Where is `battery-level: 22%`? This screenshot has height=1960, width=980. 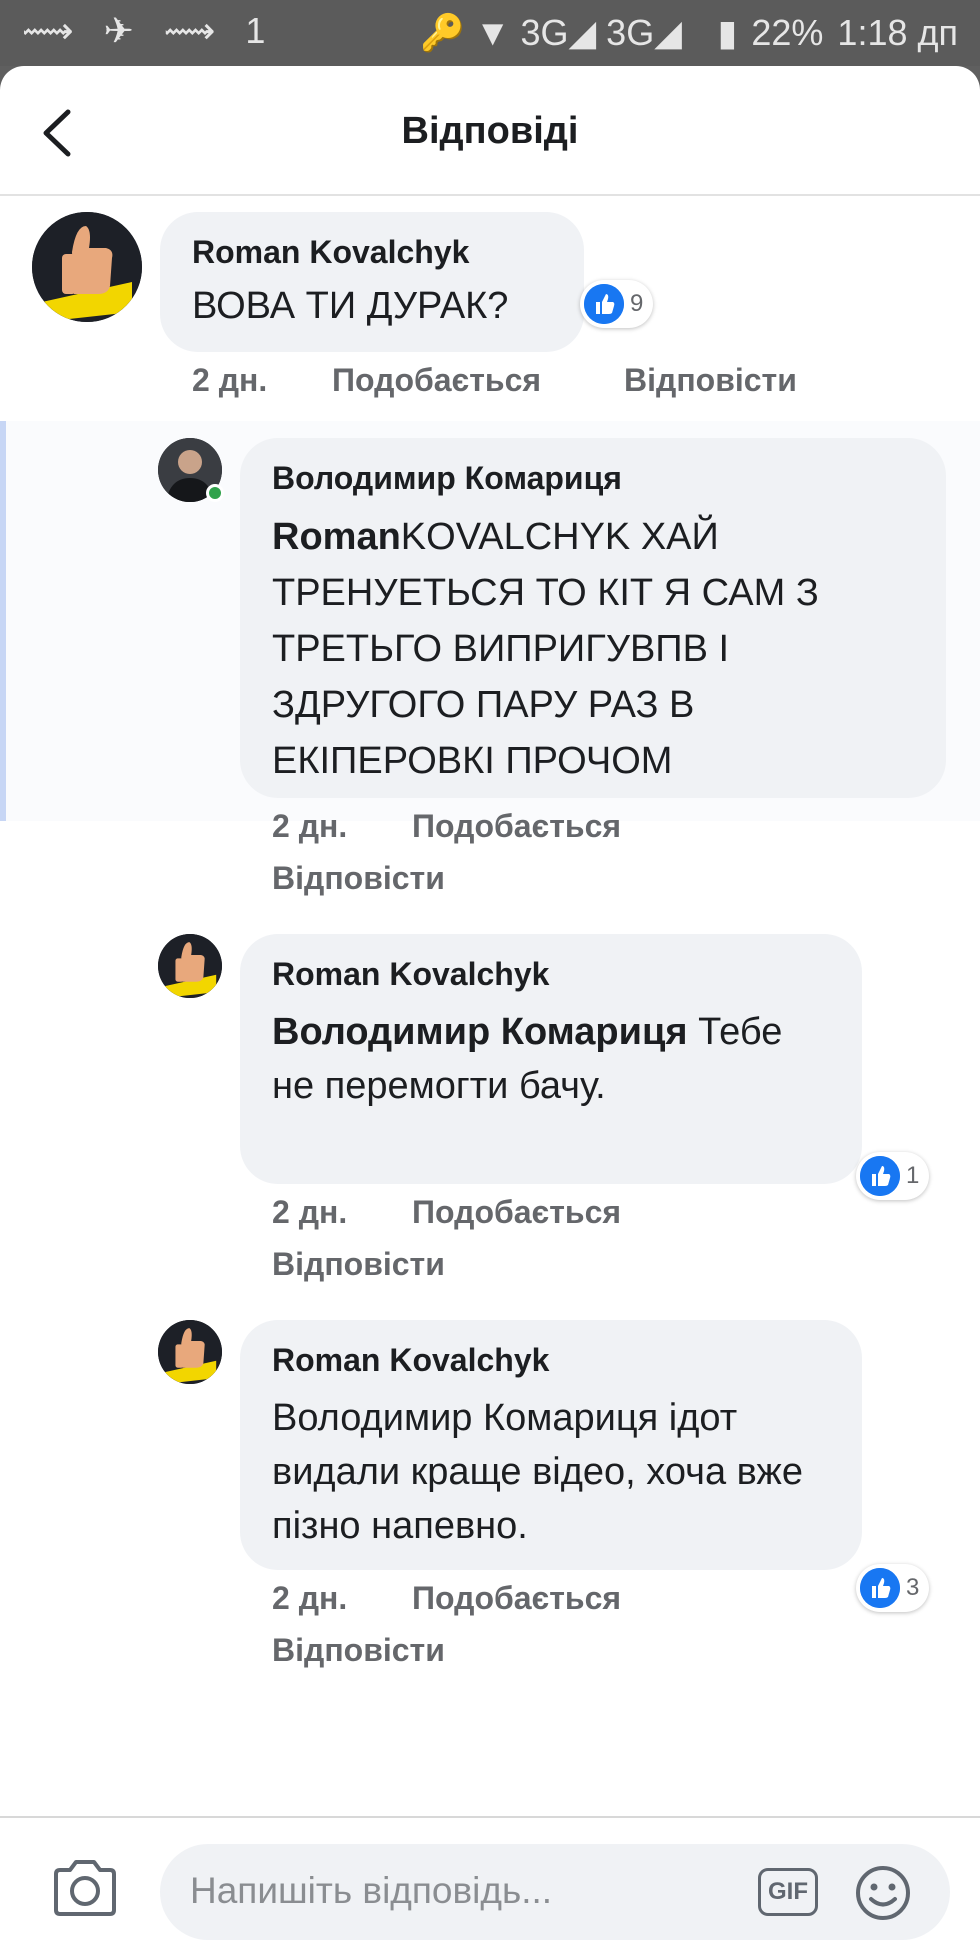
battery-level: 22% is located at coordinates (787, 32).